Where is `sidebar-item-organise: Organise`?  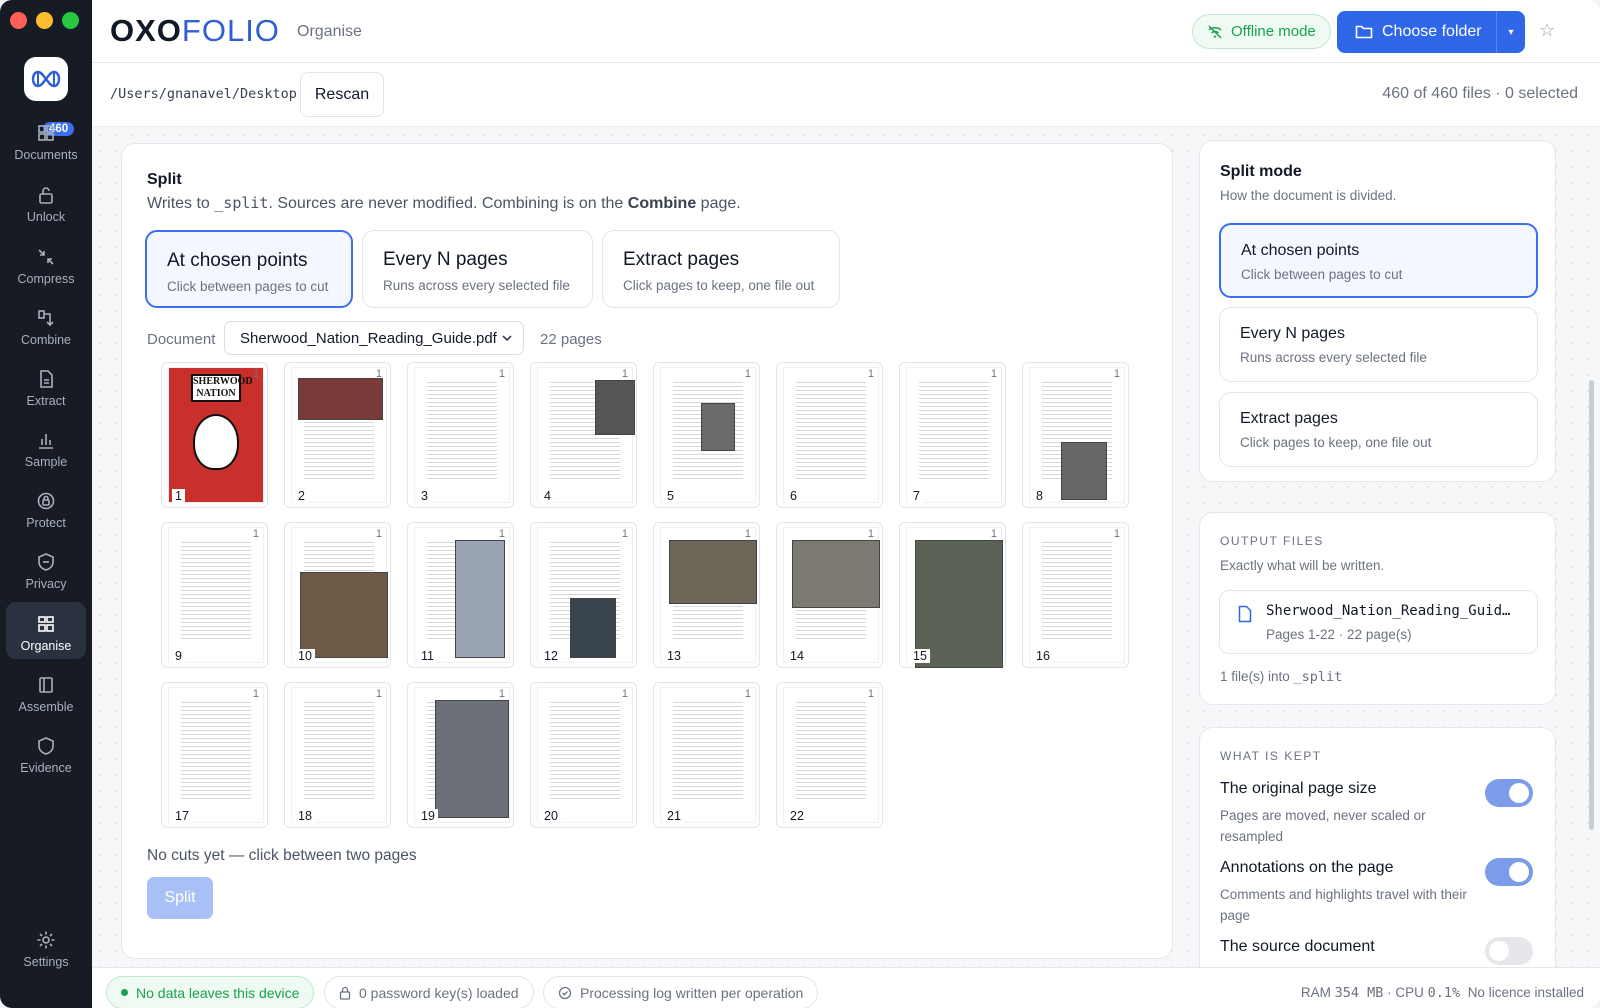 sidebar-item-organise: Organise is located at coordinates (46, 630).